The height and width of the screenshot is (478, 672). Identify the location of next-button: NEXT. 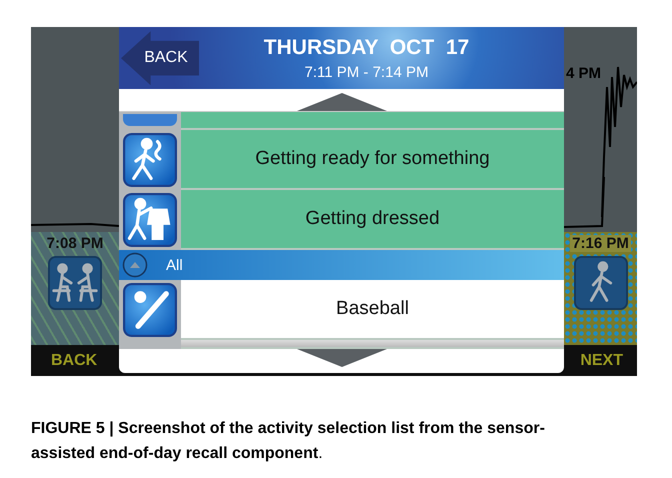
(601, 361).